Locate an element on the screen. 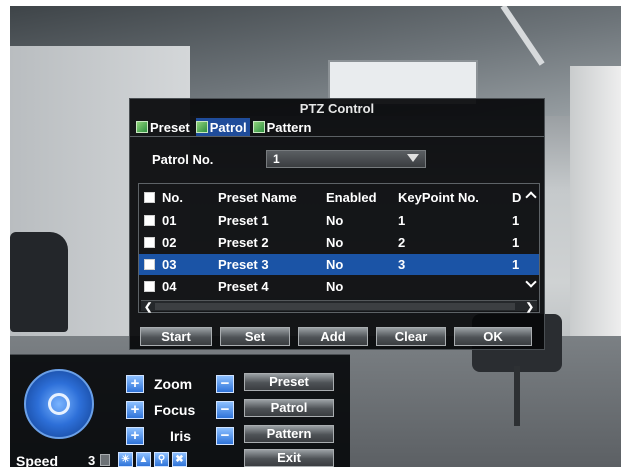 The image size is (631, 473). header-keypoint: KeyPoint No. is located at coordinates (438, 197).